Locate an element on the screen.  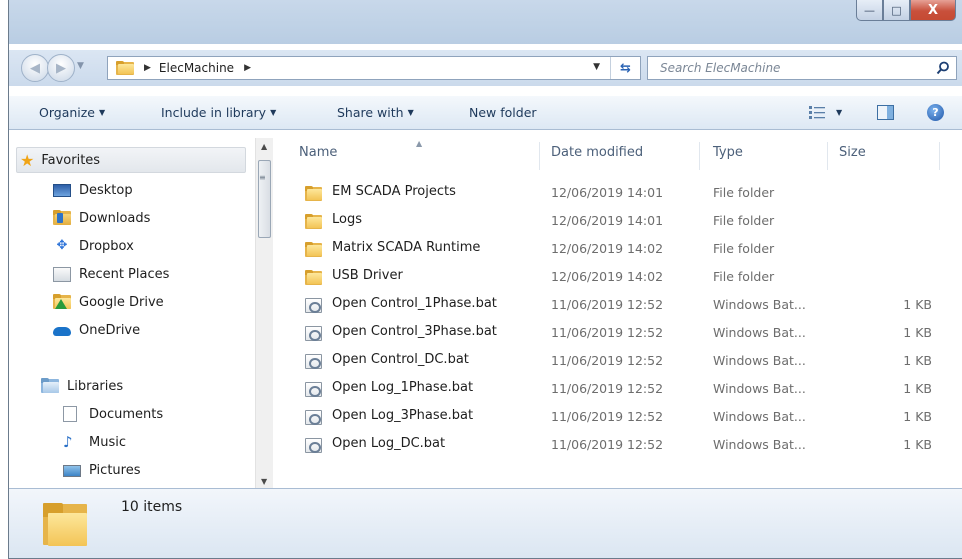
nav-google-drive: Google Drive is located at coordinates (108, 302).